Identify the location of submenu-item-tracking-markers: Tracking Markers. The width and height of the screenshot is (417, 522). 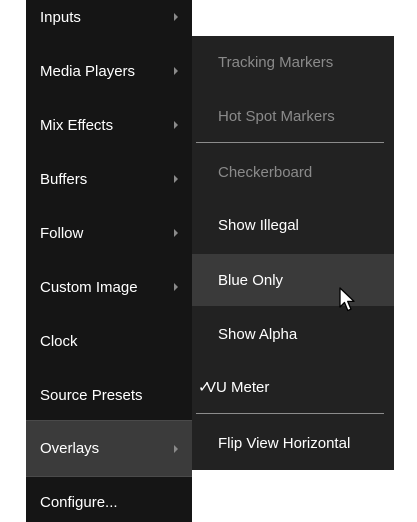
(293, 62).